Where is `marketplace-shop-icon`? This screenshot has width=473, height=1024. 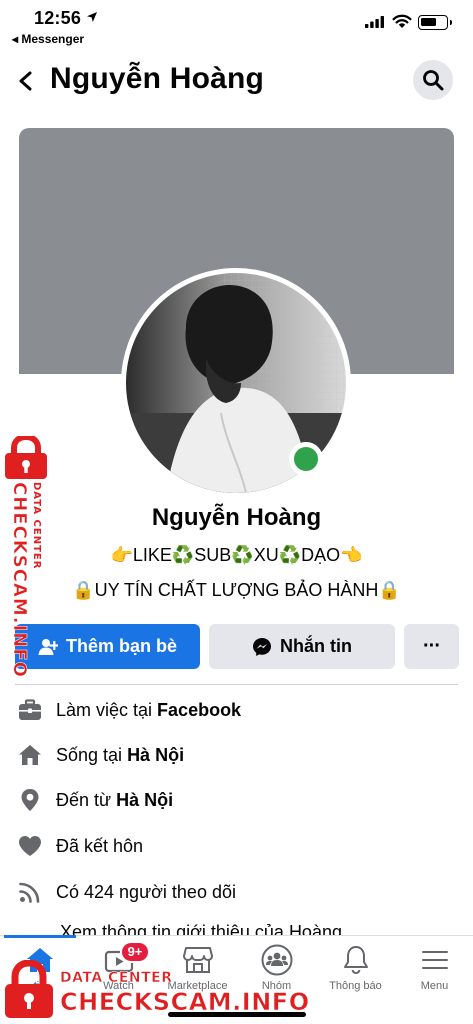 marketplace-shop-icon is located at coordinates (197, 960).